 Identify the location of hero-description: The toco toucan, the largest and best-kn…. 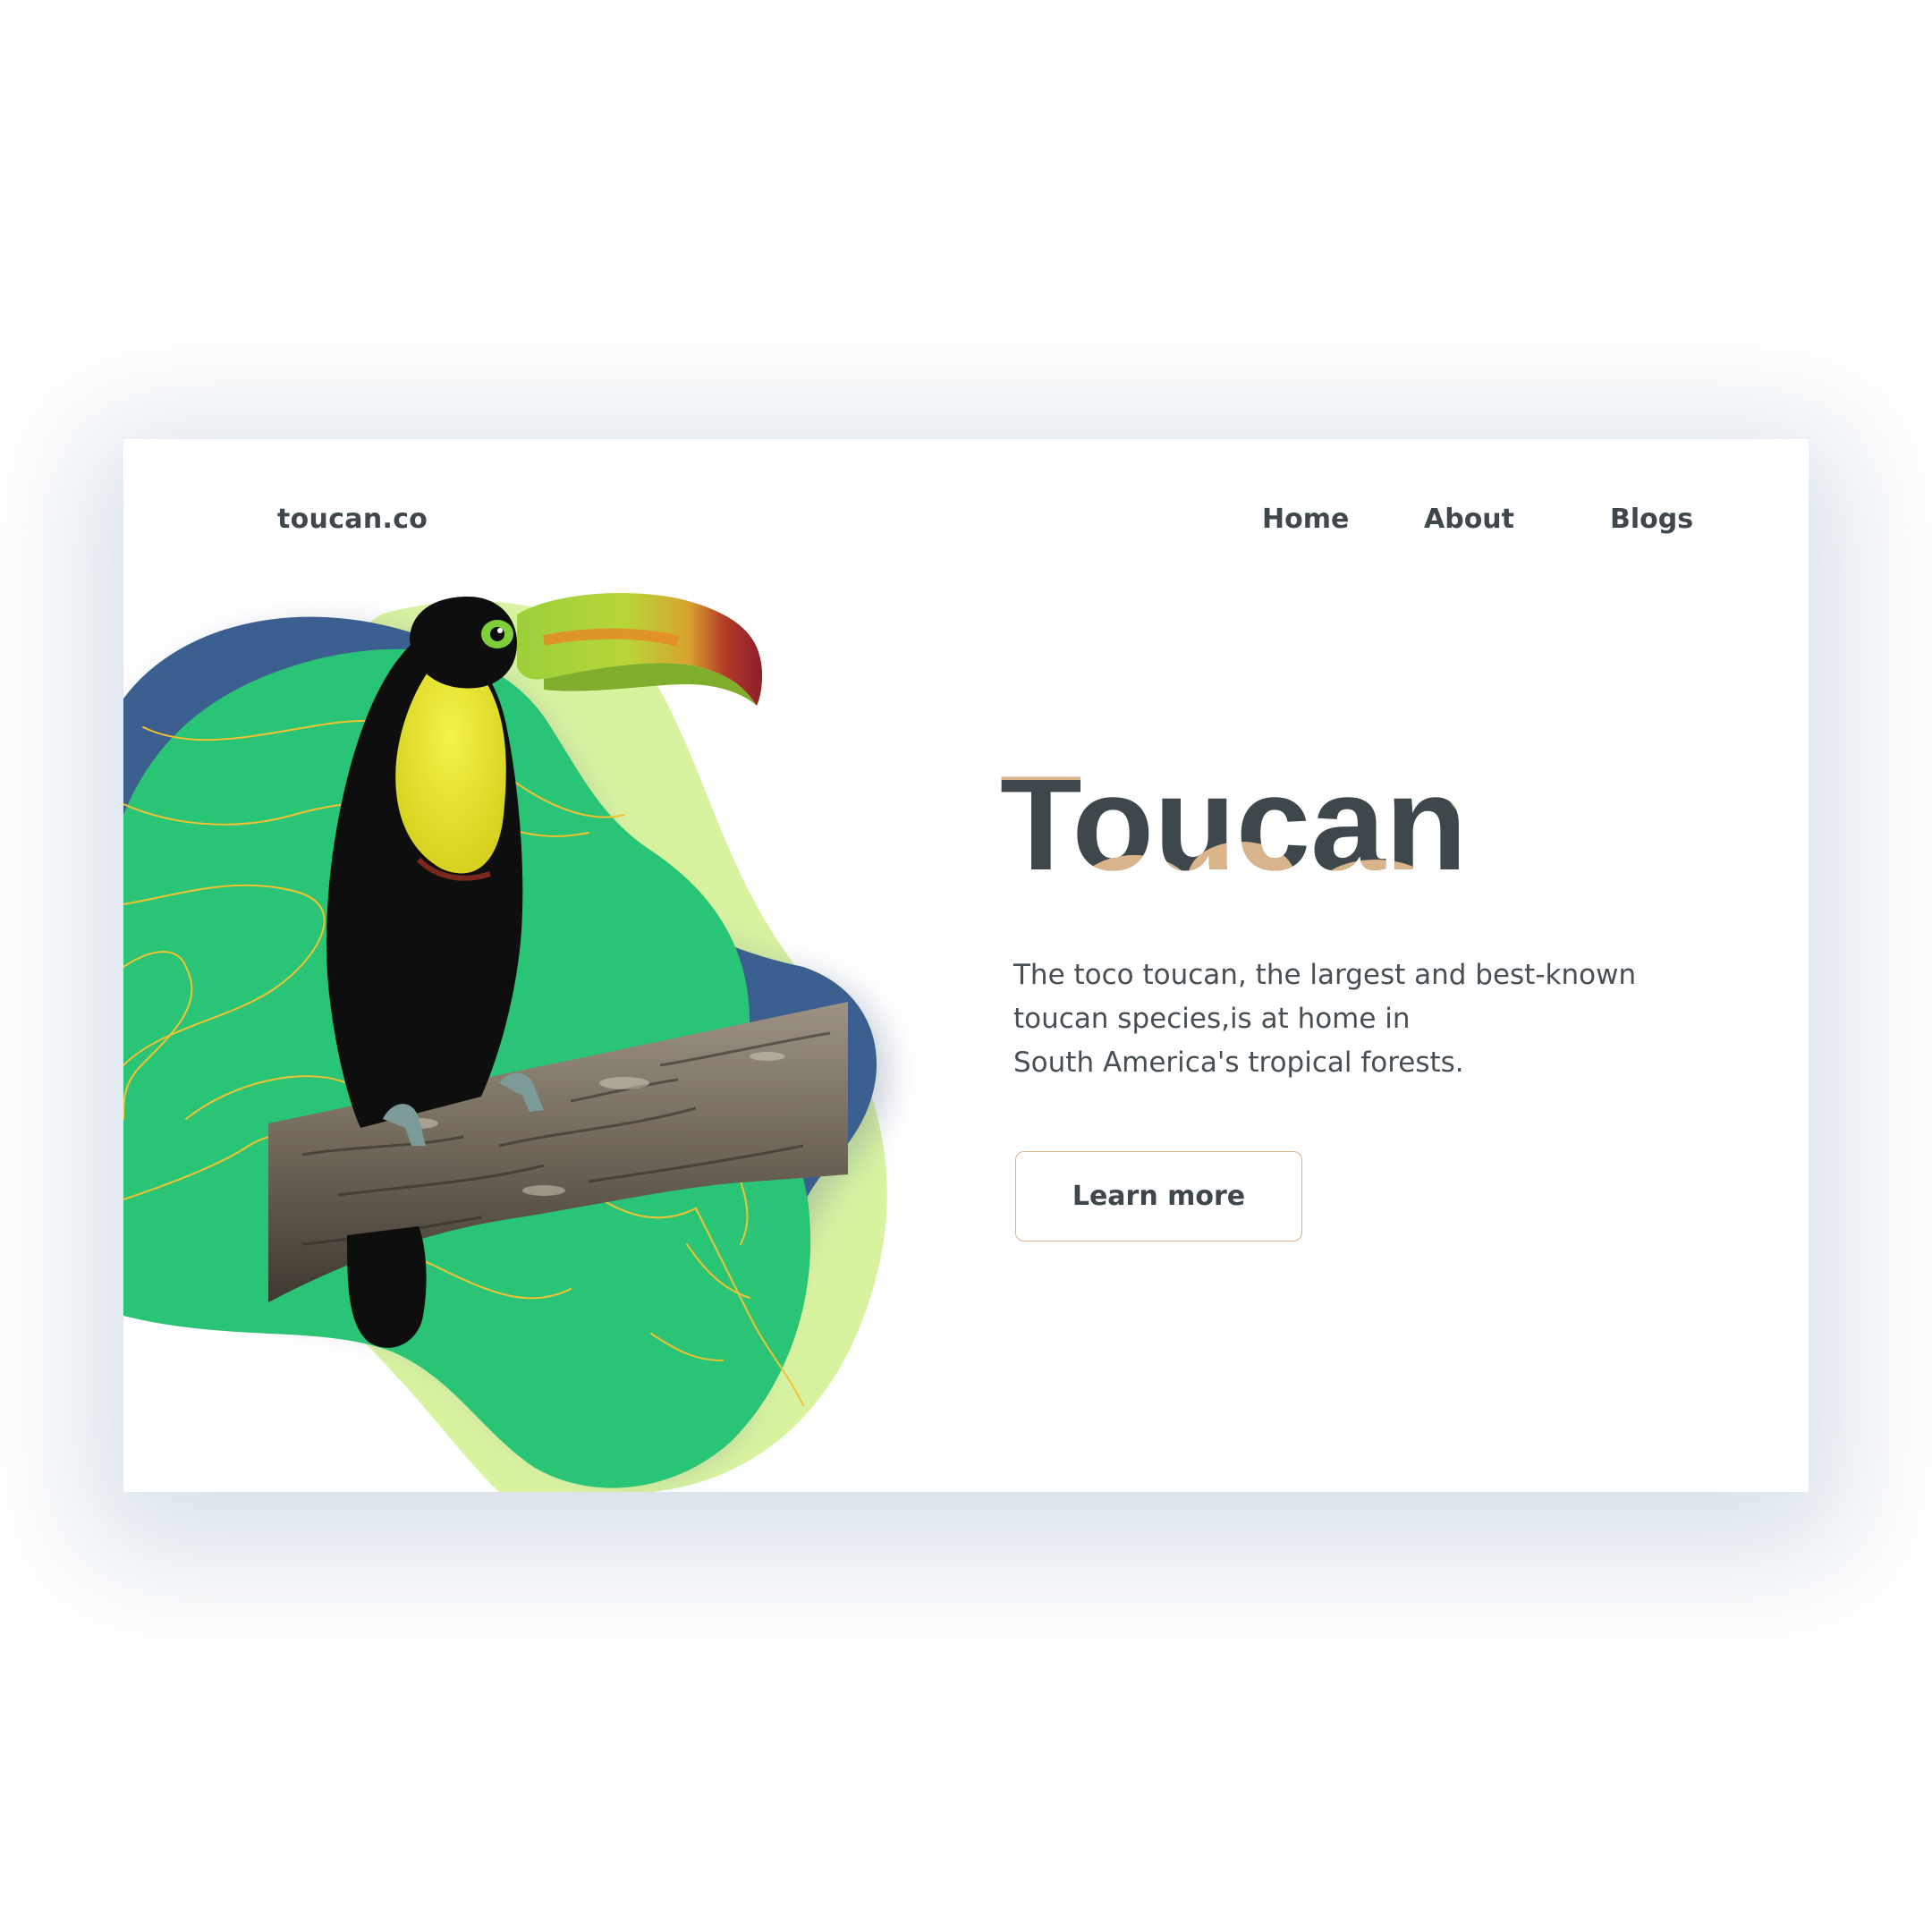
(1353, 1019).